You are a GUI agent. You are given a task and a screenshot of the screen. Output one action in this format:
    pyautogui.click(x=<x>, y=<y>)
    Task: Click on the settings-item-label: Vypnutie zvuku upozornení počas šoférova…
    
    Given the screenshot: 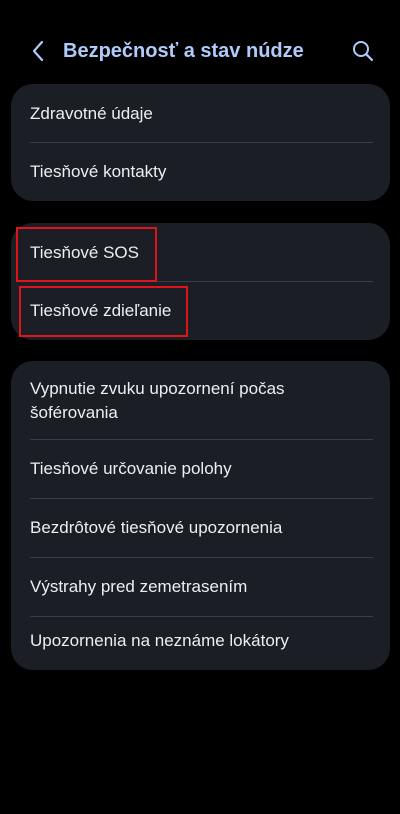 What is the action you would take?
    pyautogui.click(x=157, y=400)
    